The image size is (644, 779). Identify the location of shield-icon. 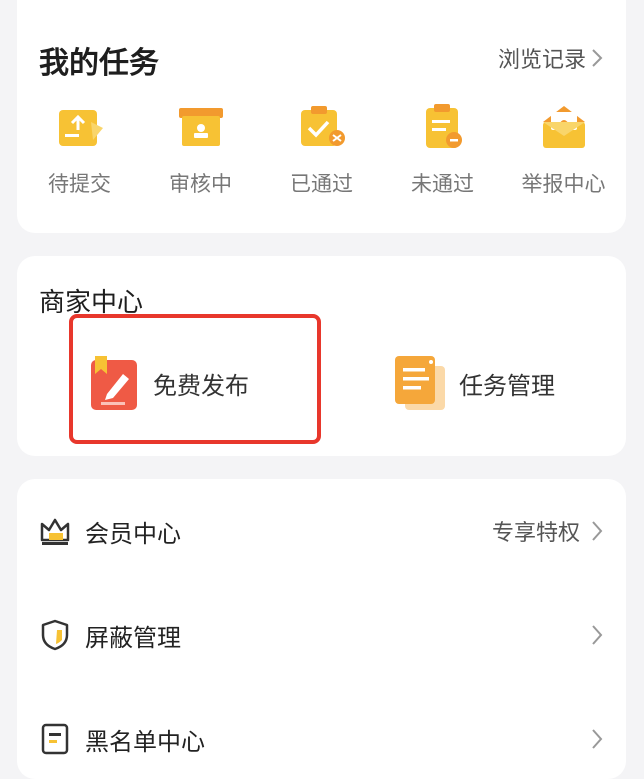
(55, 635).